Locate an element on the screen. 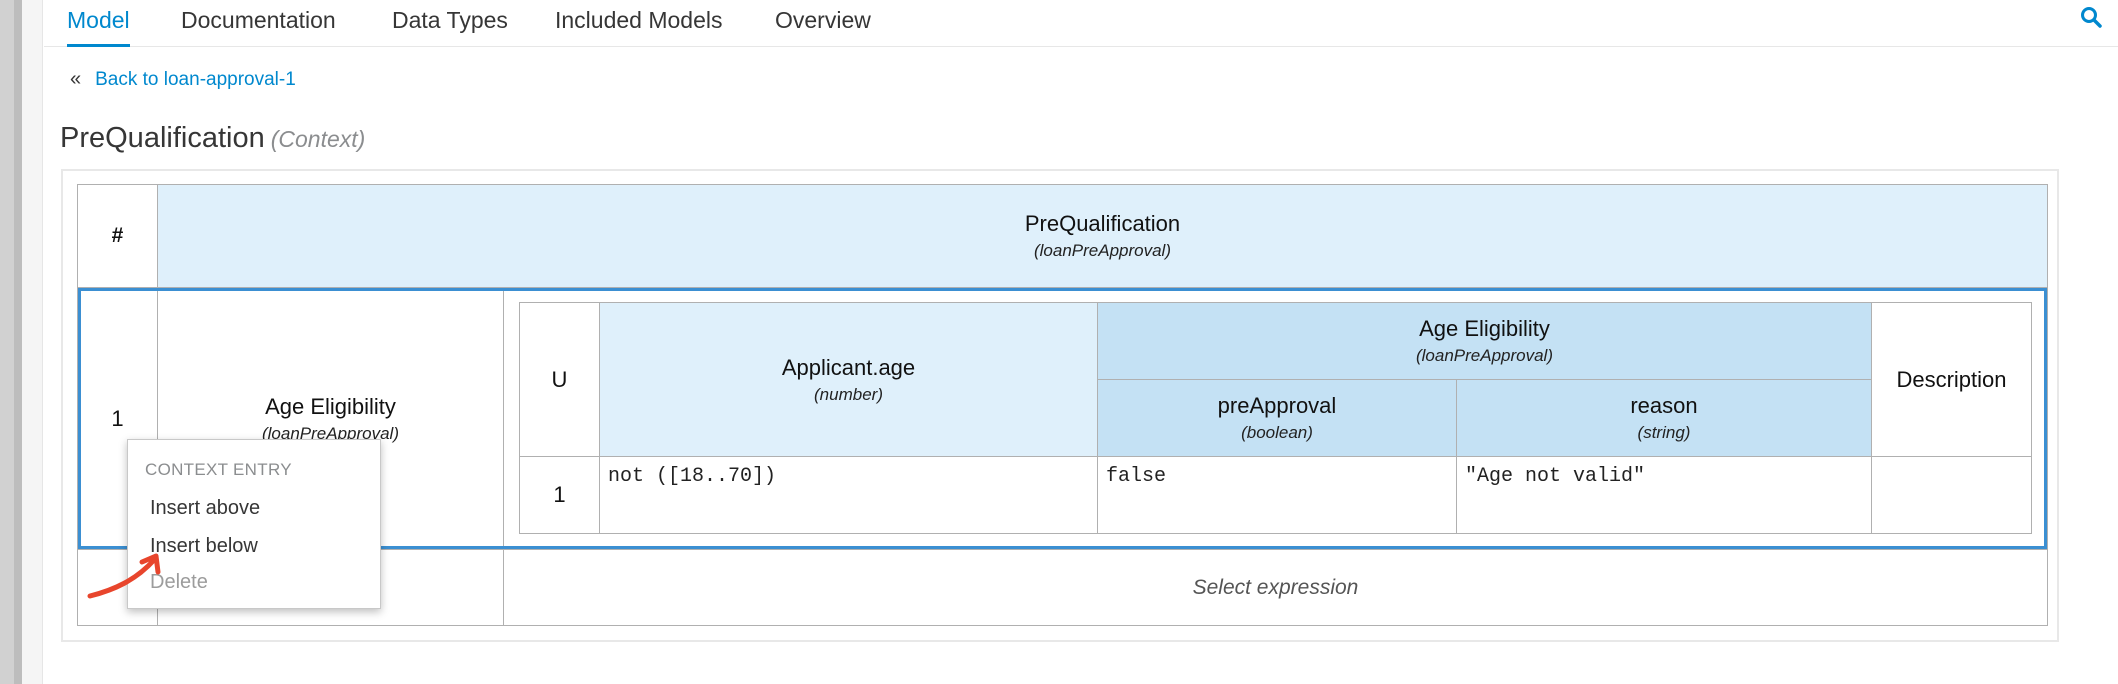 This screenshot has height=684, width=2118. description-header: Description is located at coordinates (1951, 379).